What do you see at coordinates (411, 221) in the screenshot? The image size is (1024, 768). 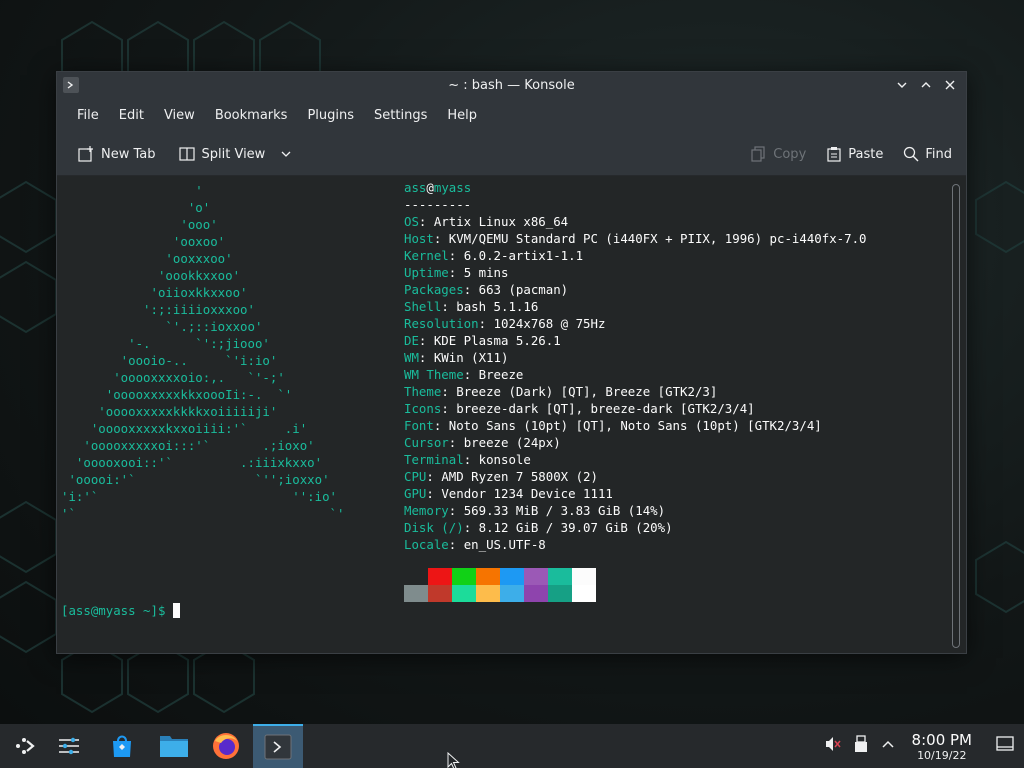 I see `info-key: OS` at bounding box center [411, 221].